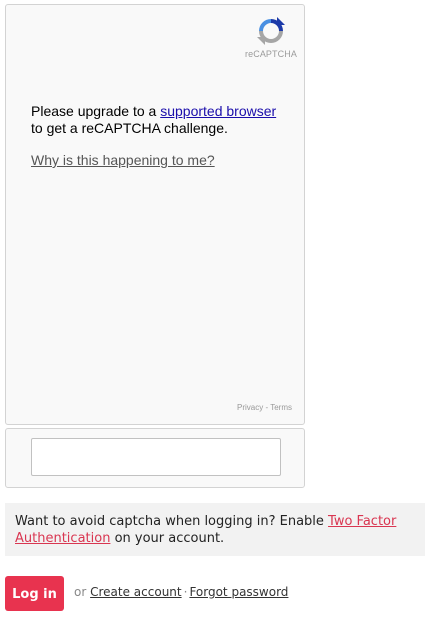  I want to click on supported-browser-link: supported browser, so click(218, 111).